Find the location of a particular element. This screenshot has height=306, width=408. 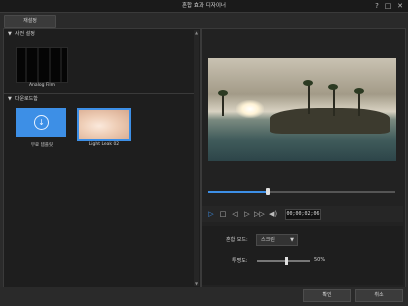

download-icon: ↓ is located at coordinates (41, 122).